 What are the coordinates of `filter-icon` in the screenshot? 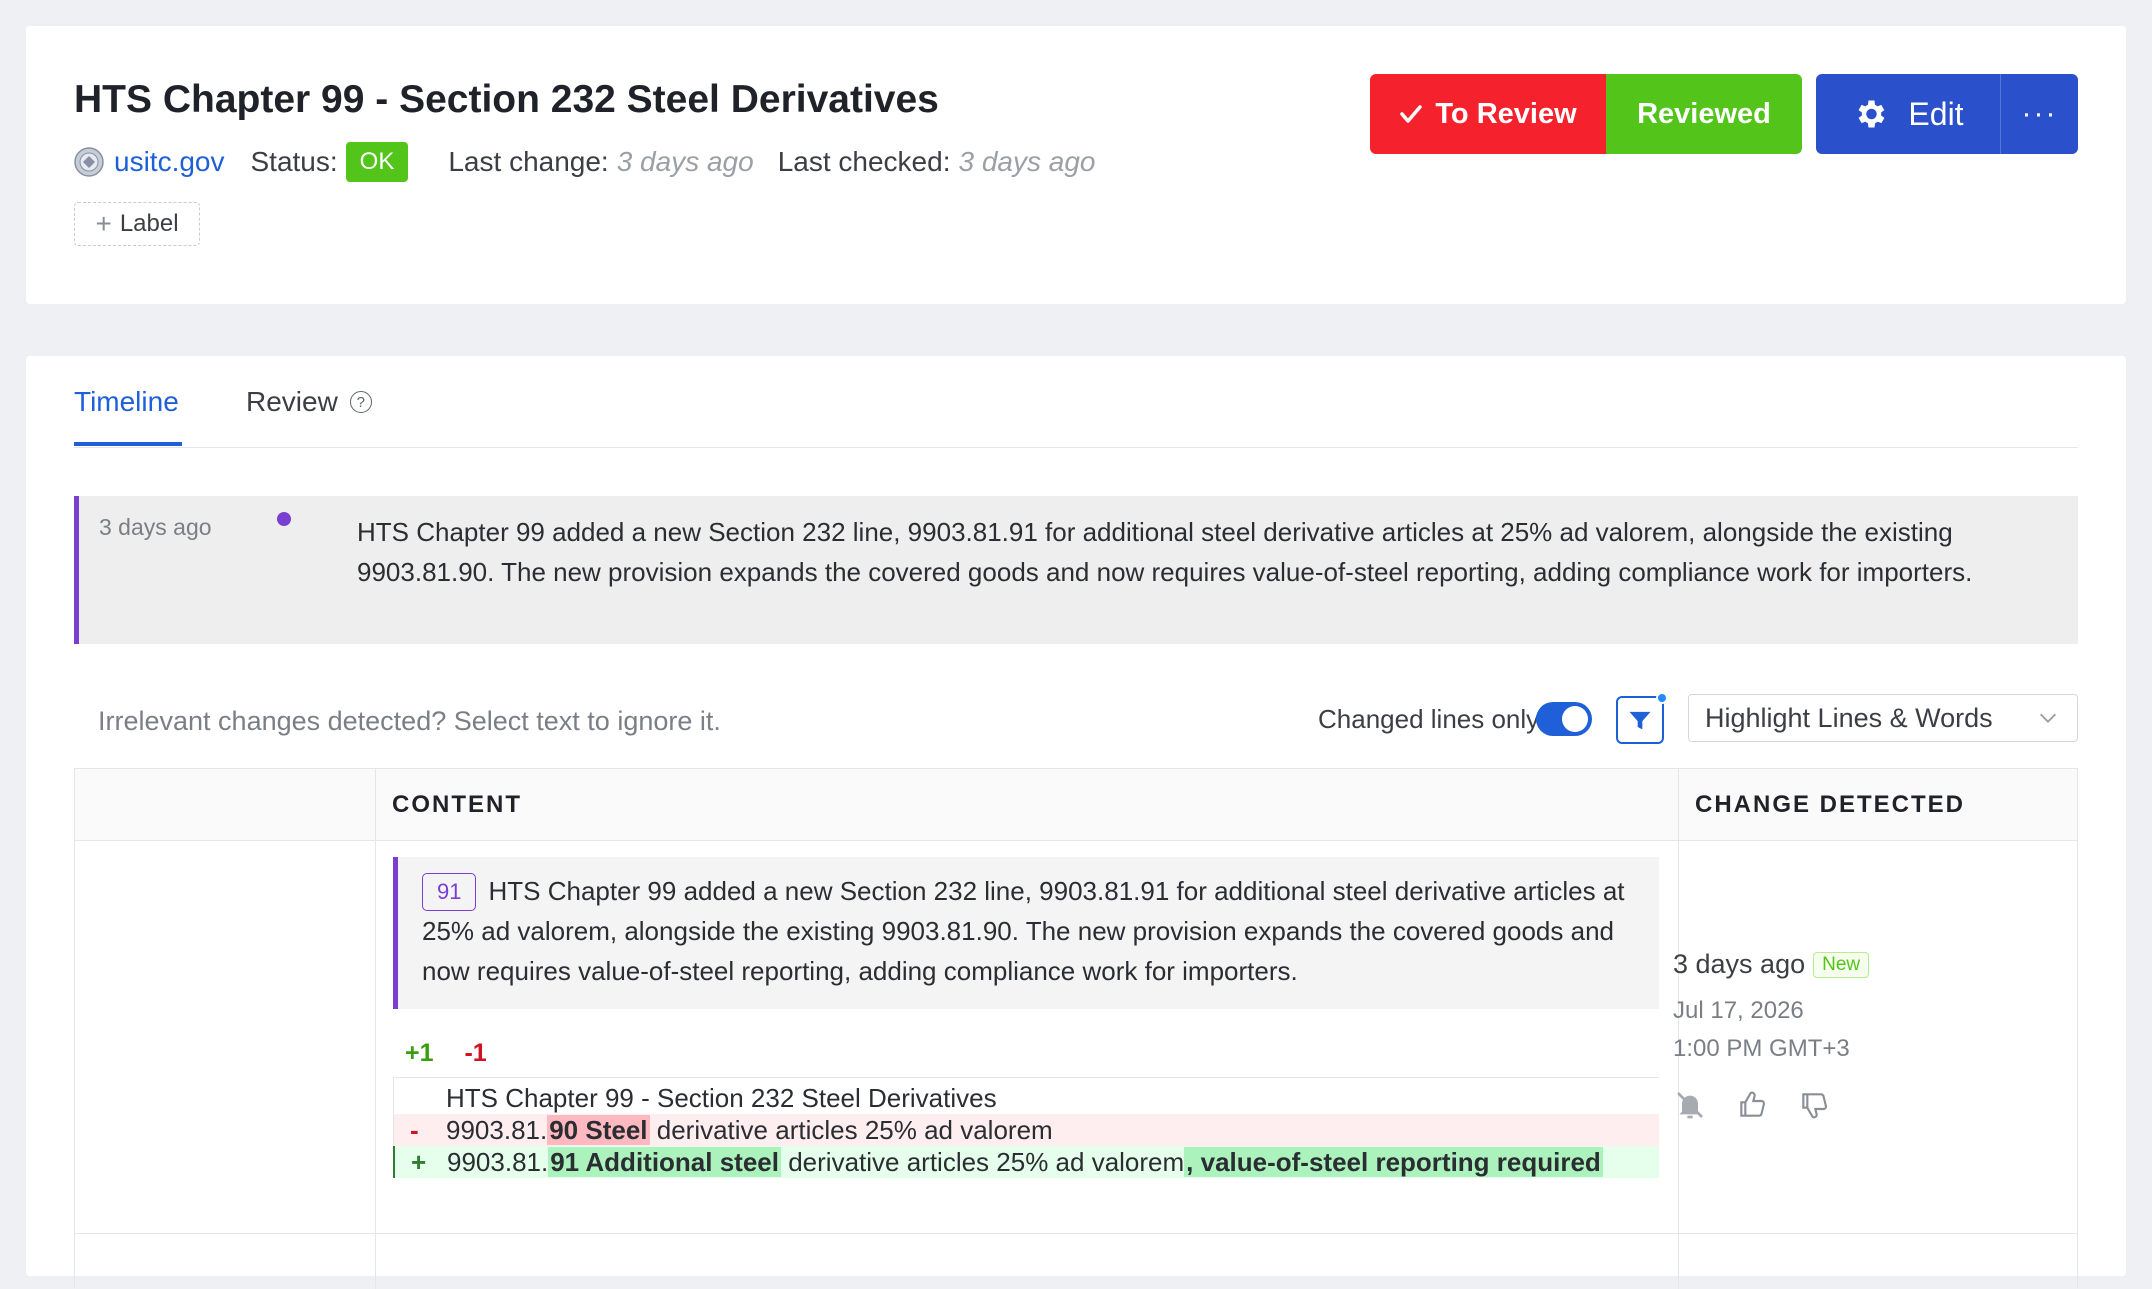 It's located at (1640, 720).